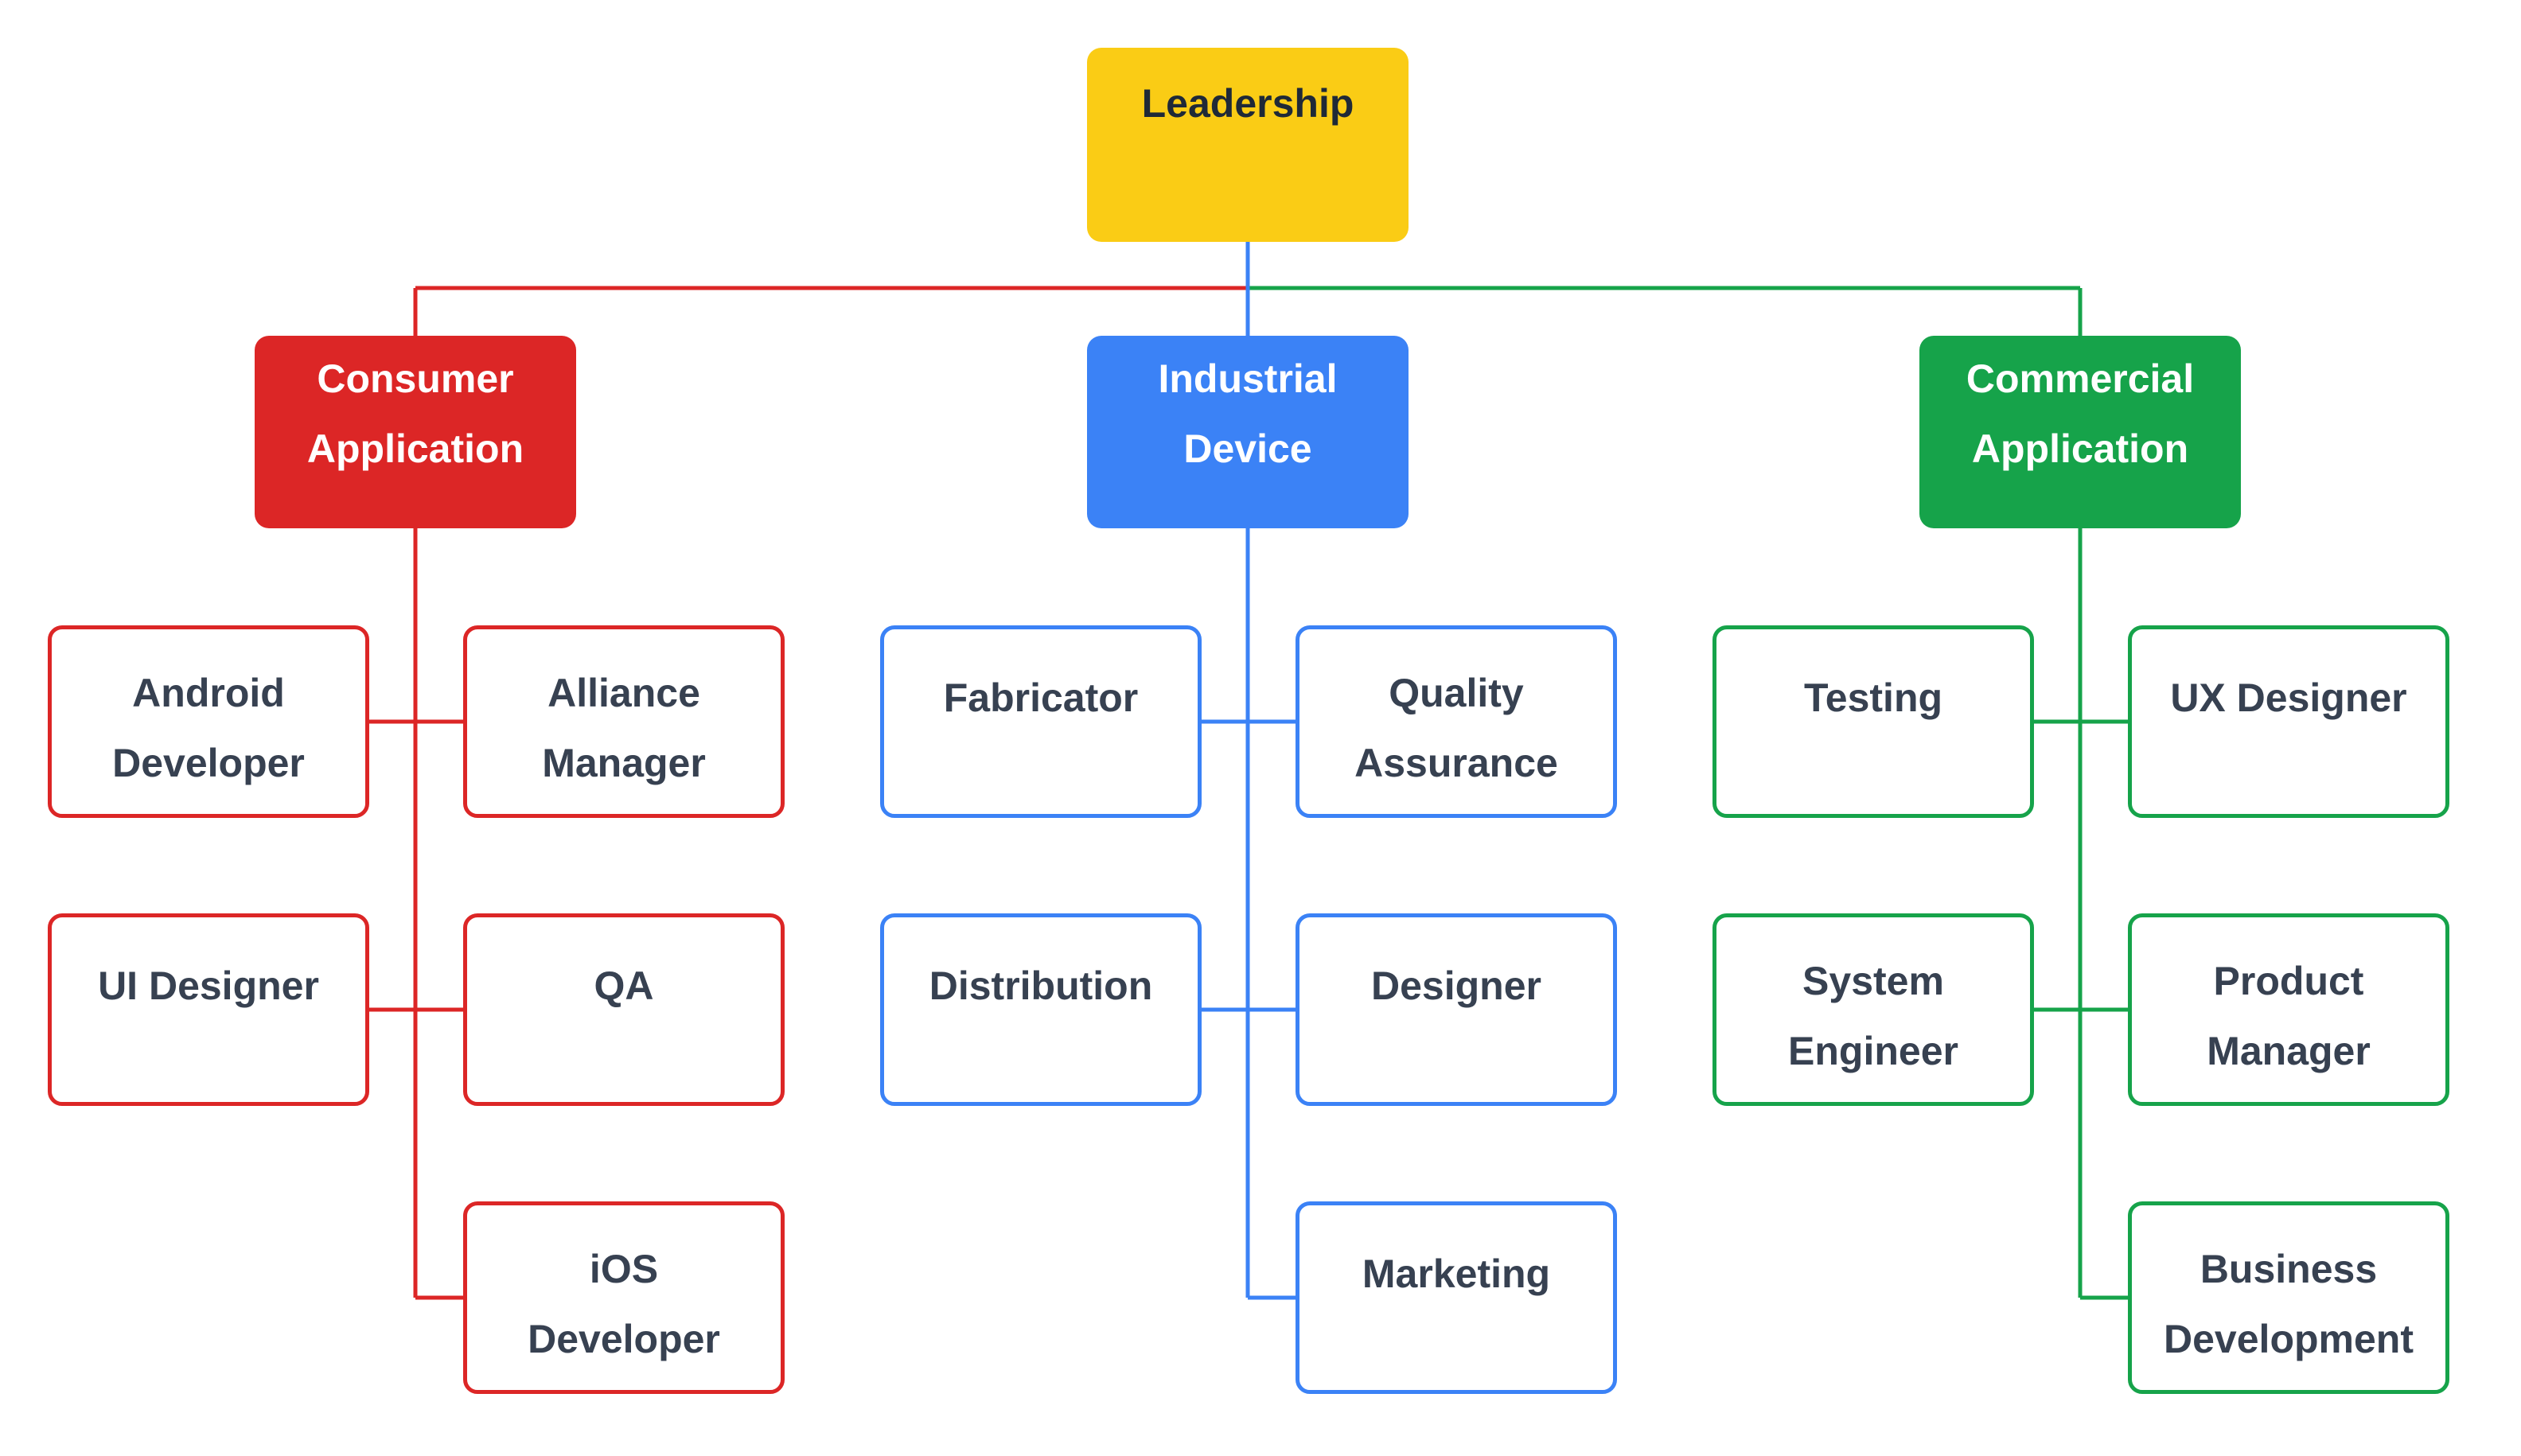  I want to click on node-label-line: Designer, so click(1456, 986).